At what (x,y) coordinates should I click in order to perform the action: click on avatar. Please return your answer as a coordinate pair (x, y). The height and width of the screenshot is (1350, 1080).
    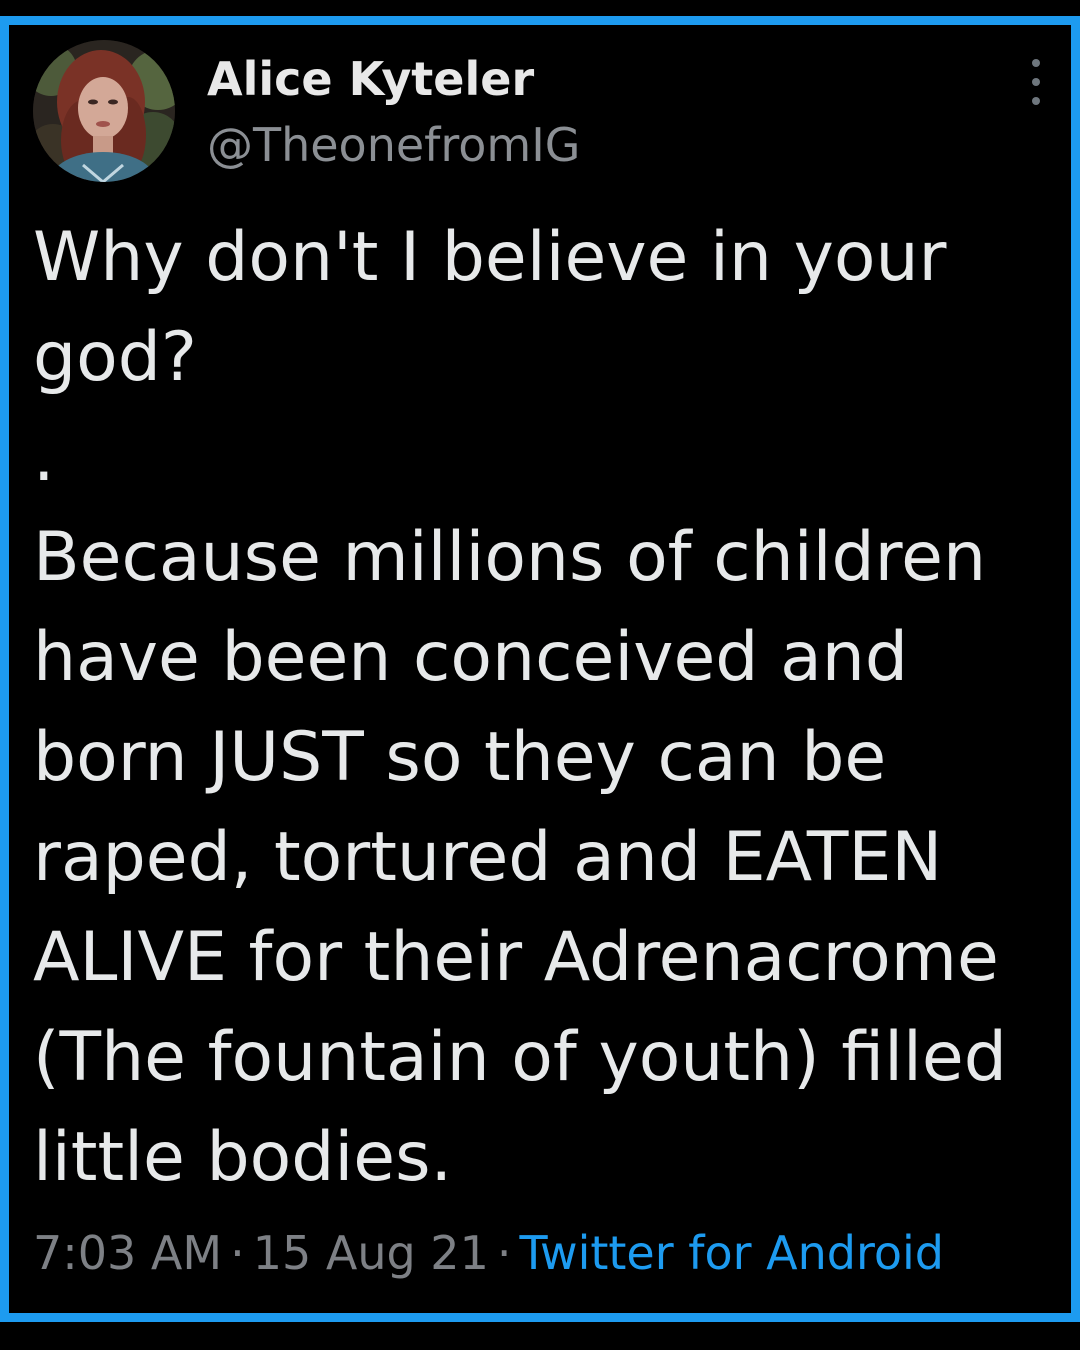
    Looking at the image, I should click on (104, 111).